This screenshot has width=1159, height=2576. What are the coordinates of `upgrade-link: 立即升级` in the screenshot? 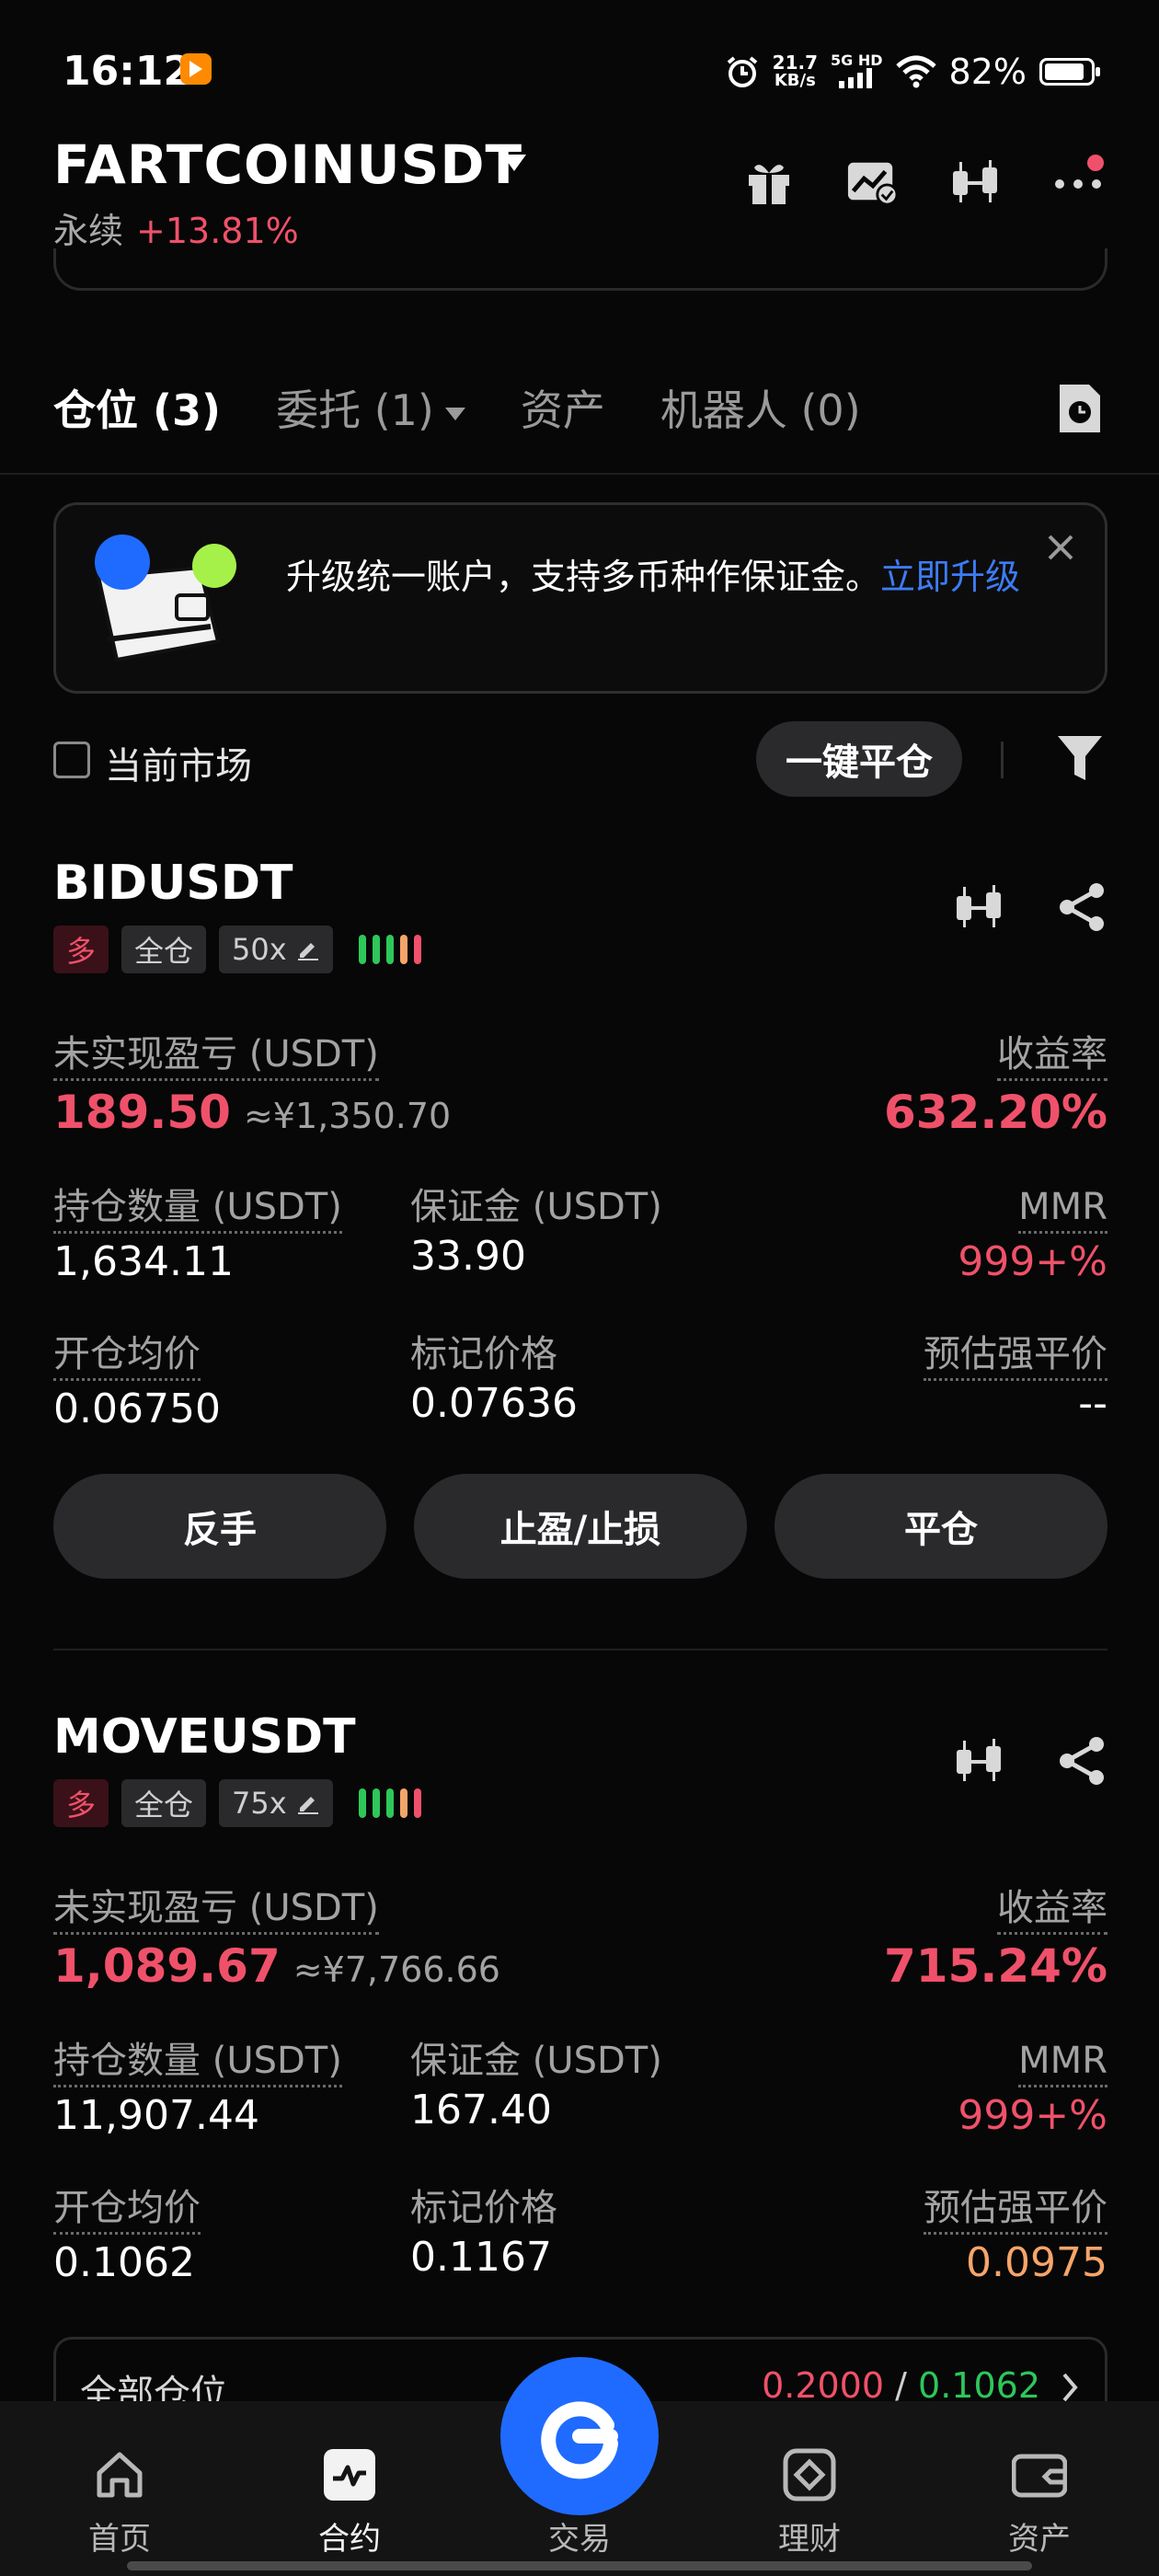 It's located at (950, 577).